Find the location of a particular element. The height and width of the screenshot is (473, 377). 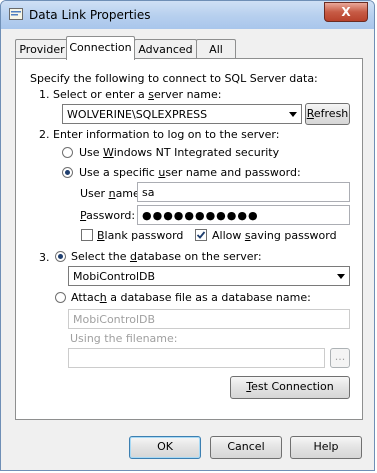

close-button: X is located at coordinates (346, 12).